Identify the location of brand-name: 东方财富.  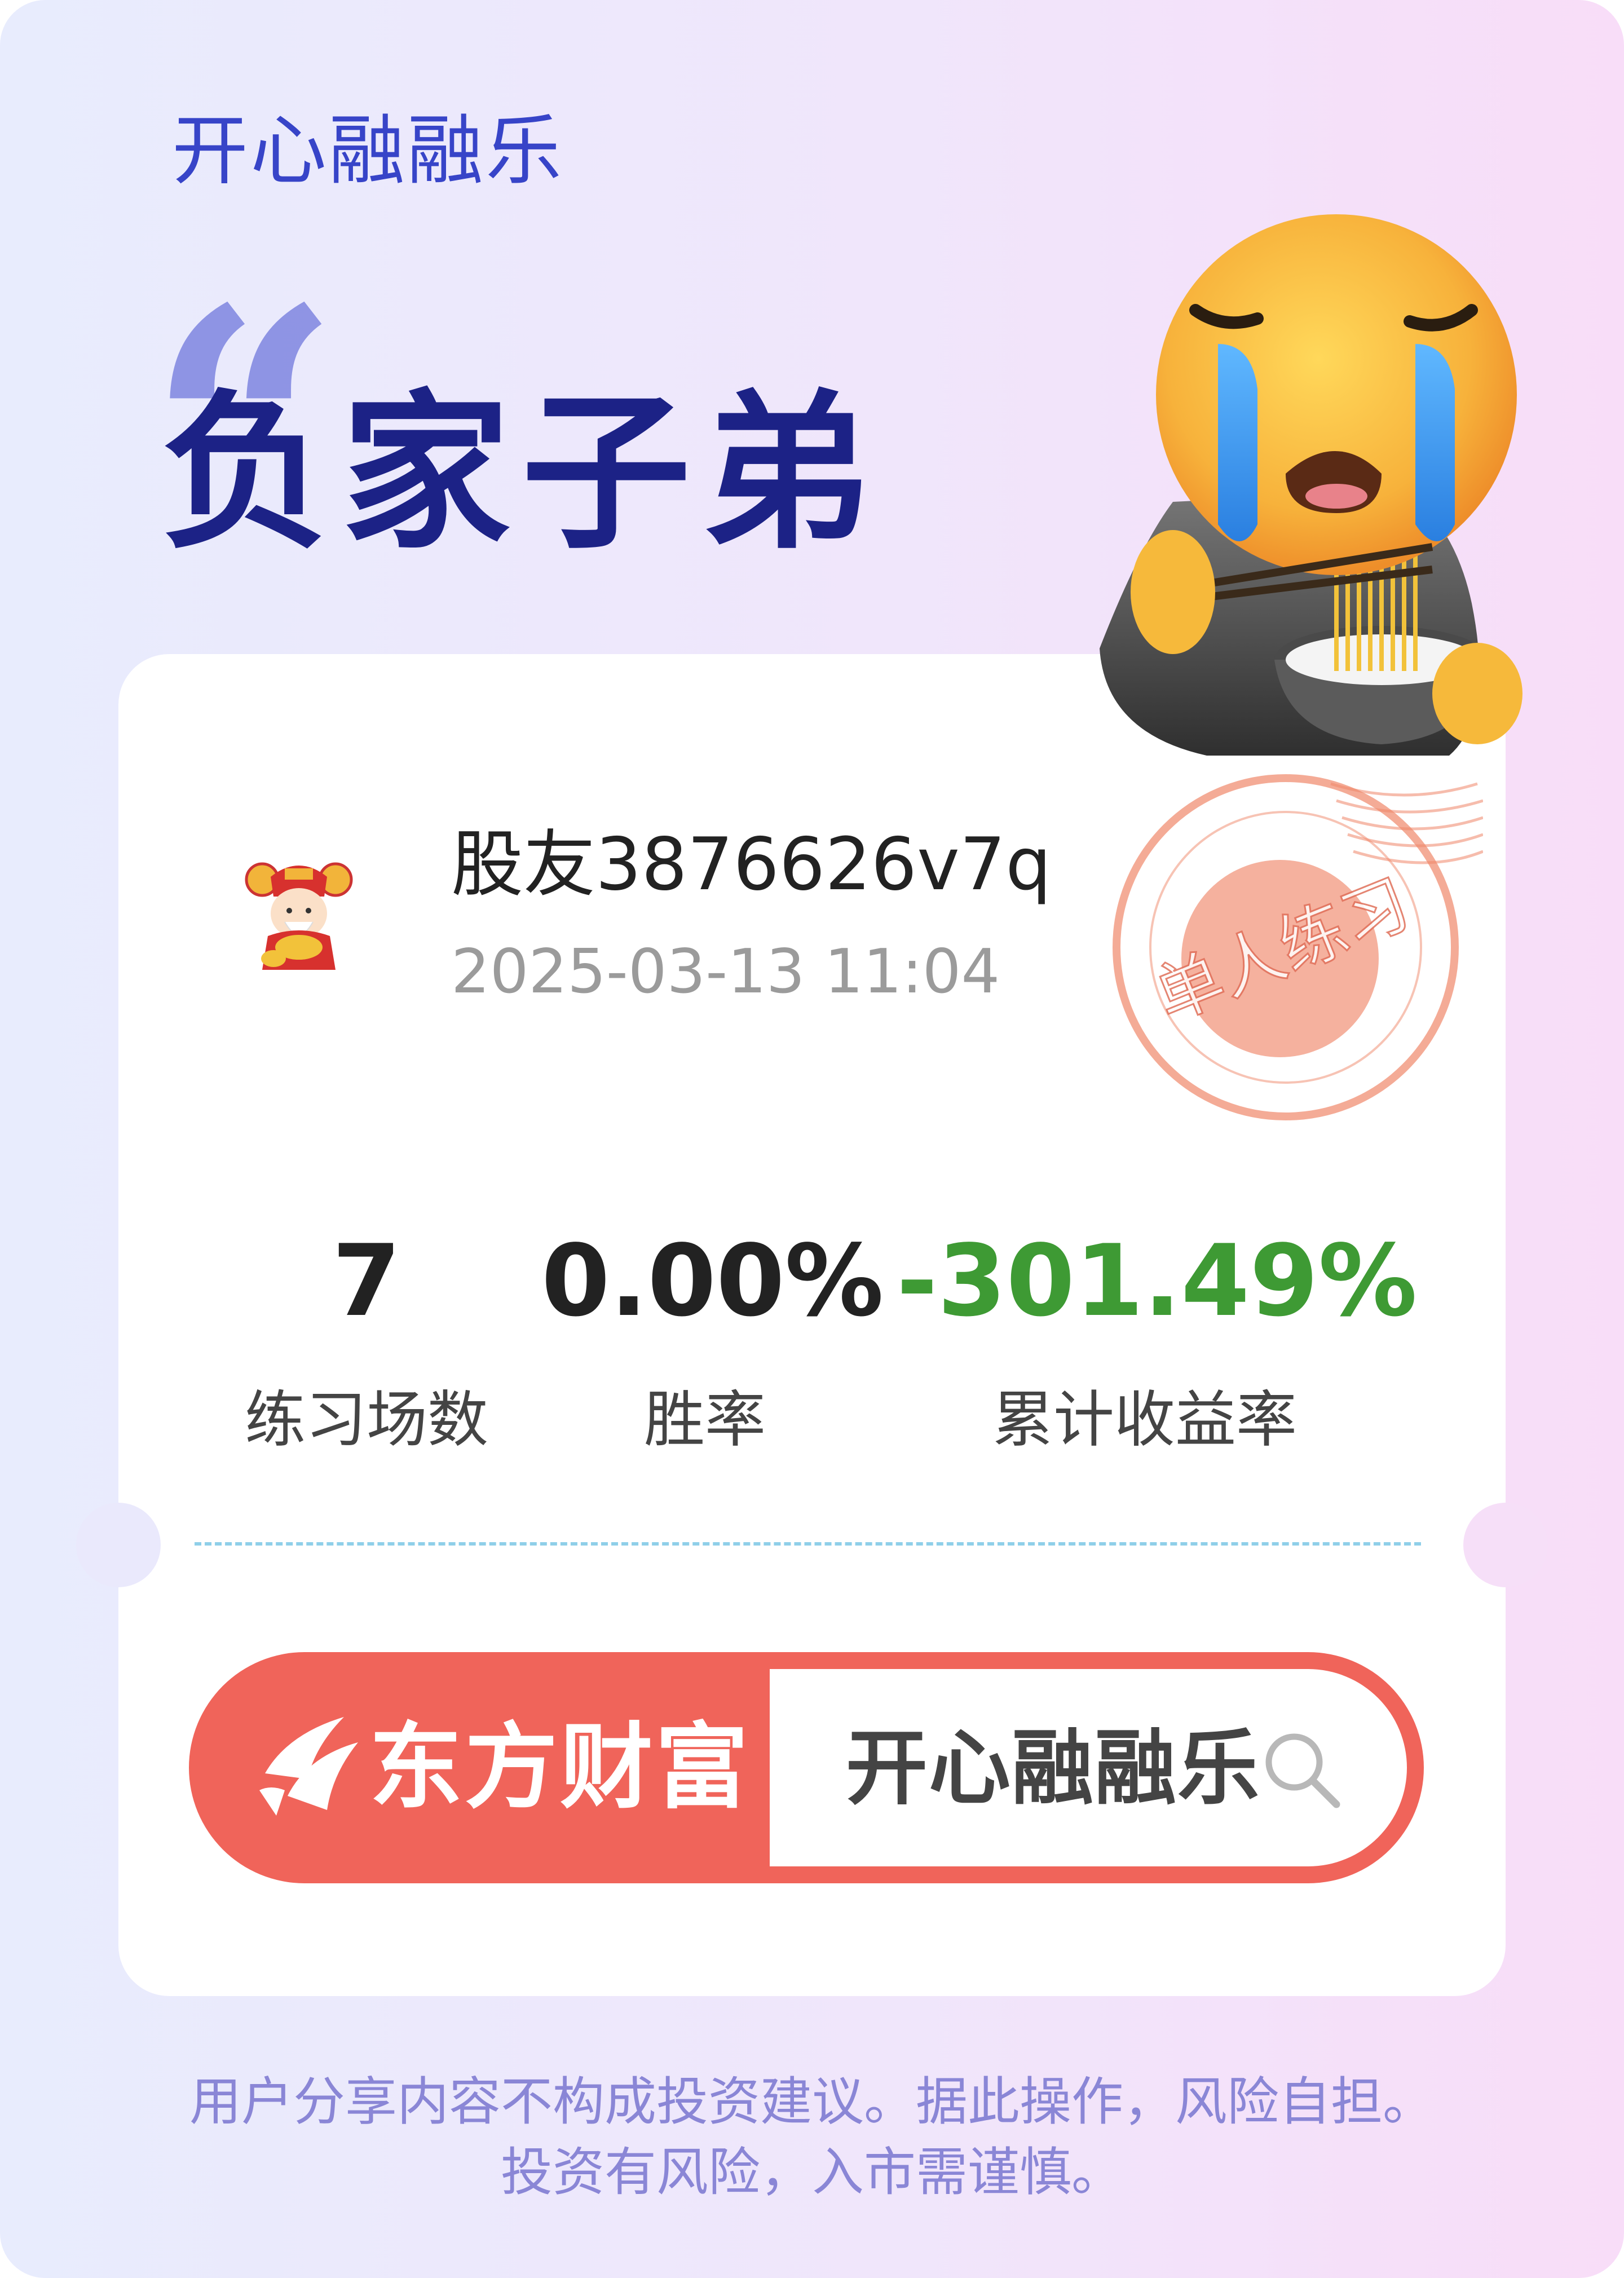
(560, 1767).